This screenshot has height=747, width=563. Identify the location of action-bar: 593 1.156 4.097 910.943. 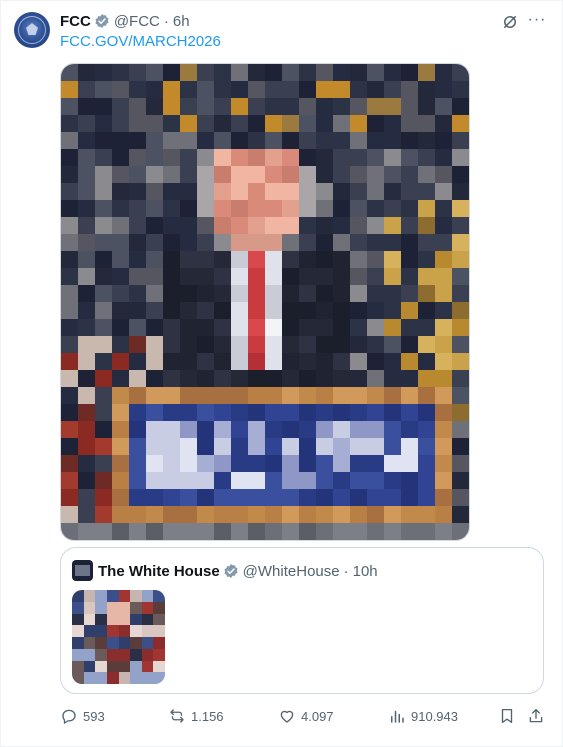
(281, 716).